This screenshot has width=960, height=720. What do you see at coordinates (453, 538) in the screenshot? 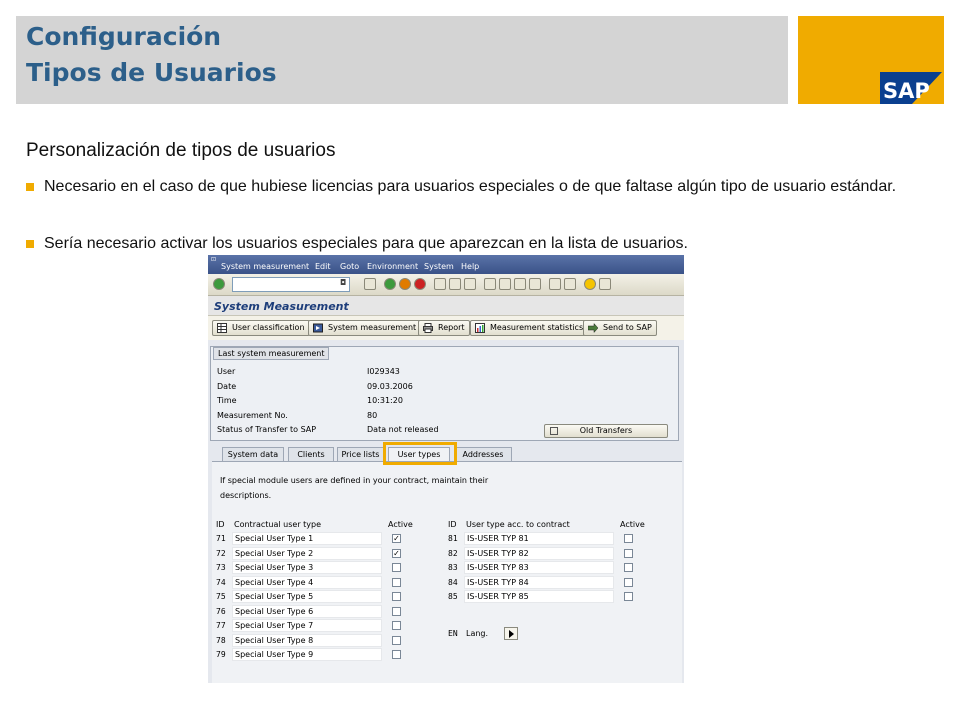
I see `row-id: 81` at bounding box center [453, 538].